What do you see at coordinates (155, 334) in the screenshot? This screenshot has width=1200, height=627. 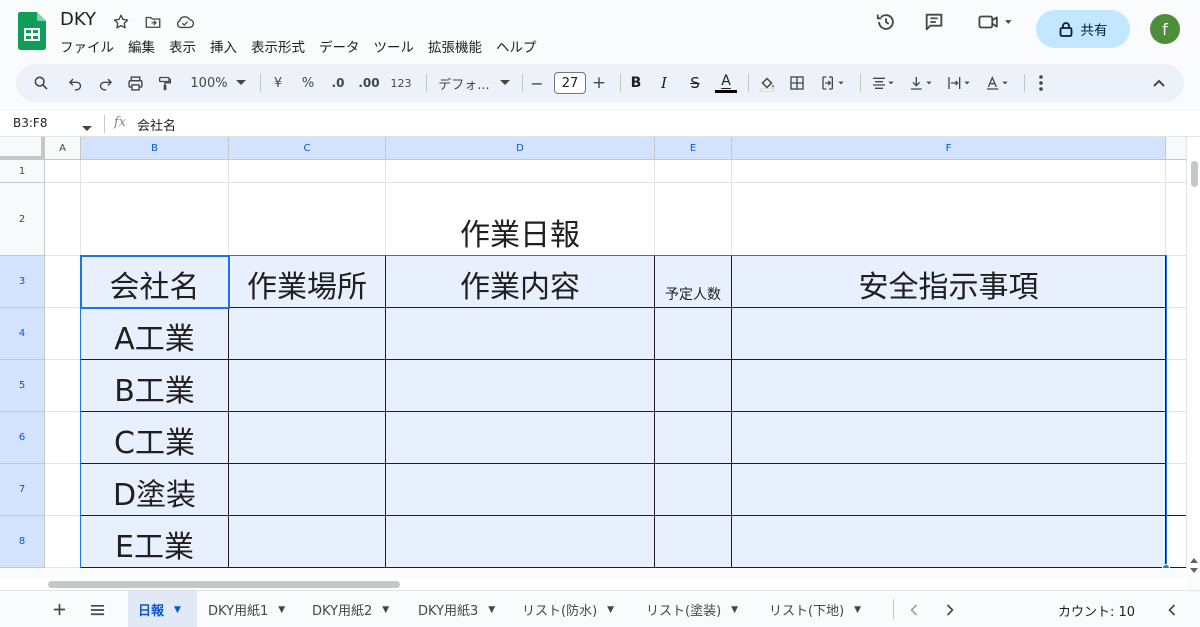 I see `cell-company-a: A工業` at bounding box center [155, 334].